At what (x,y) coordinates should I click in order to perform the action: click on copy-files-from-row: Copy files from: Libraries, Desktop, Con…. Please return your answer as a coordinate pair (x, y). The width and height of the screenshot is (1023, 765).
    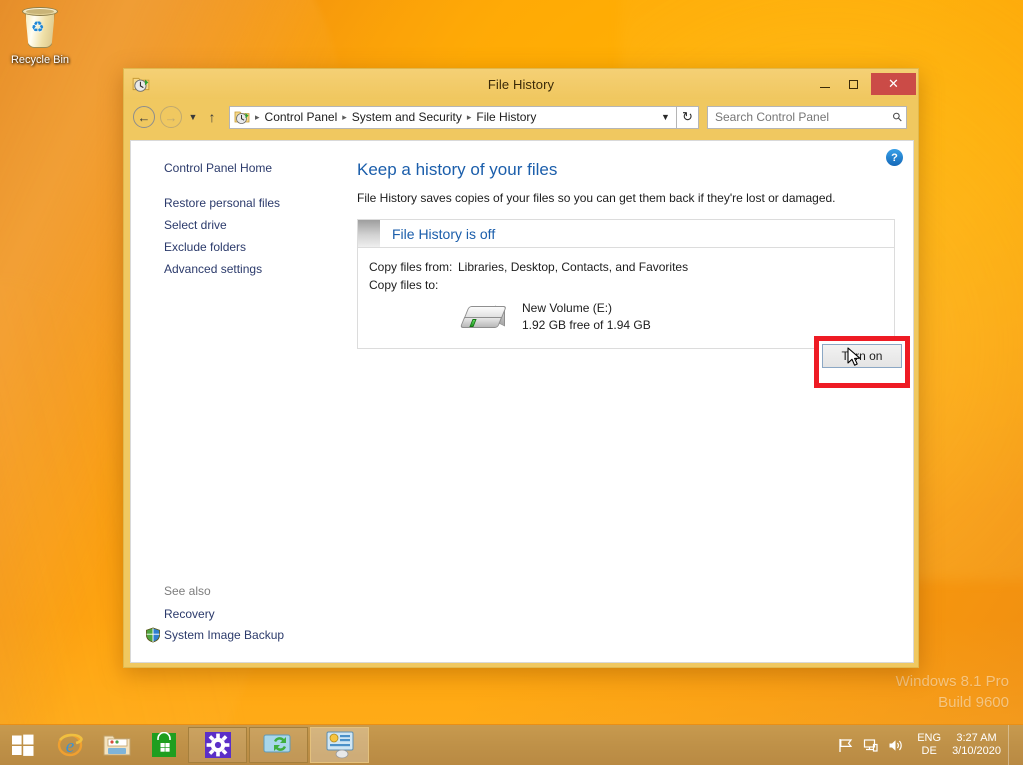
    Looking at the image, I should click on (626, 267).